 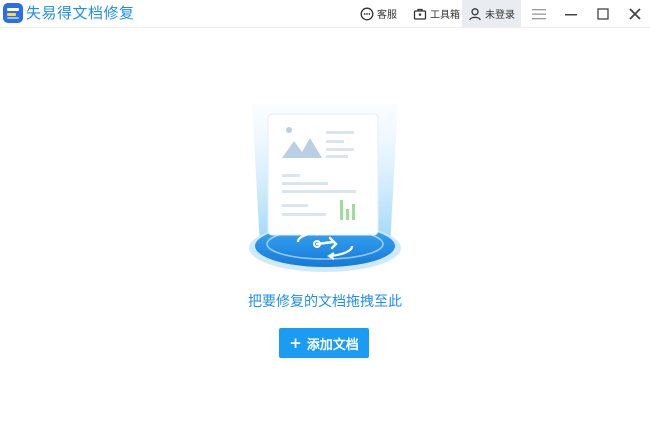 I want to click on drop-zone, so click(x=325, y=188).